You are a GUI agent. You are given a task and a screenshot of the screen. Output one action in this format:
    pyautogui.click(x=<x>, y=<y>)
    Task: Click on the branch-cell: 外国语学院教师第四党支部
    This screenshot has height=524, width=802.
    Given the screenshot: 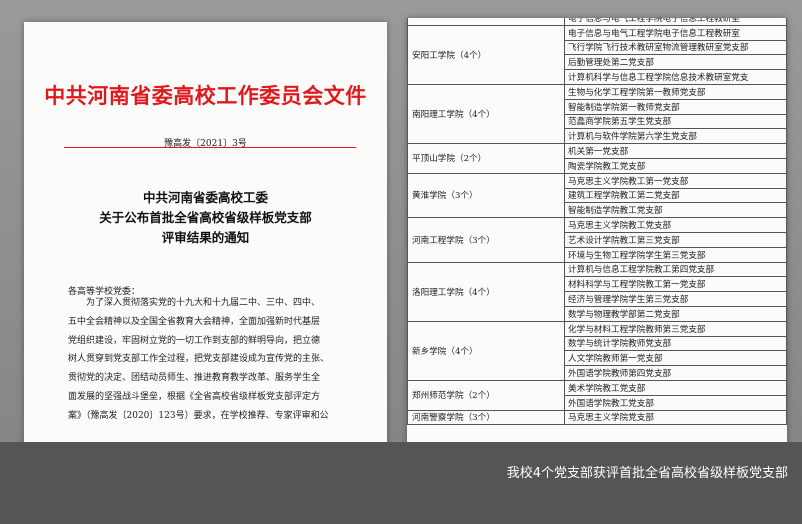 What is the action you would take?
    pyautogui.click(x=675, y=373)
    